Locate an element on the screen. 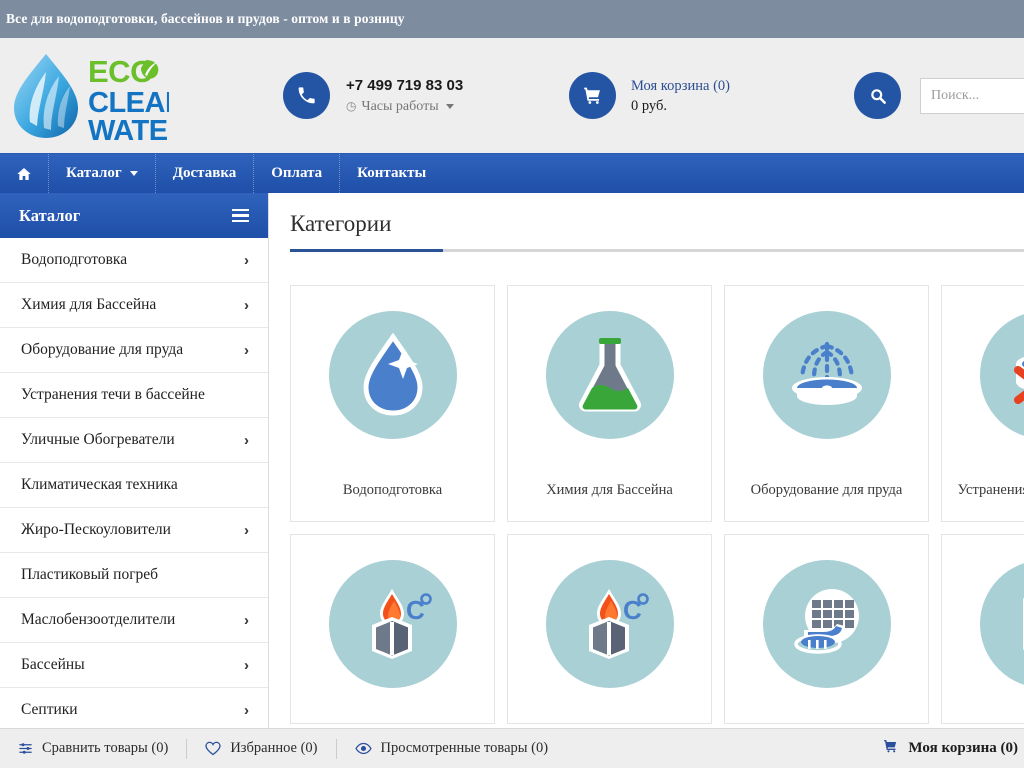 Image resolution: width=1024 pixels, height=768 pixels. category-card-label: Устранения течи в бассейне is located at coordinates (990, 490).